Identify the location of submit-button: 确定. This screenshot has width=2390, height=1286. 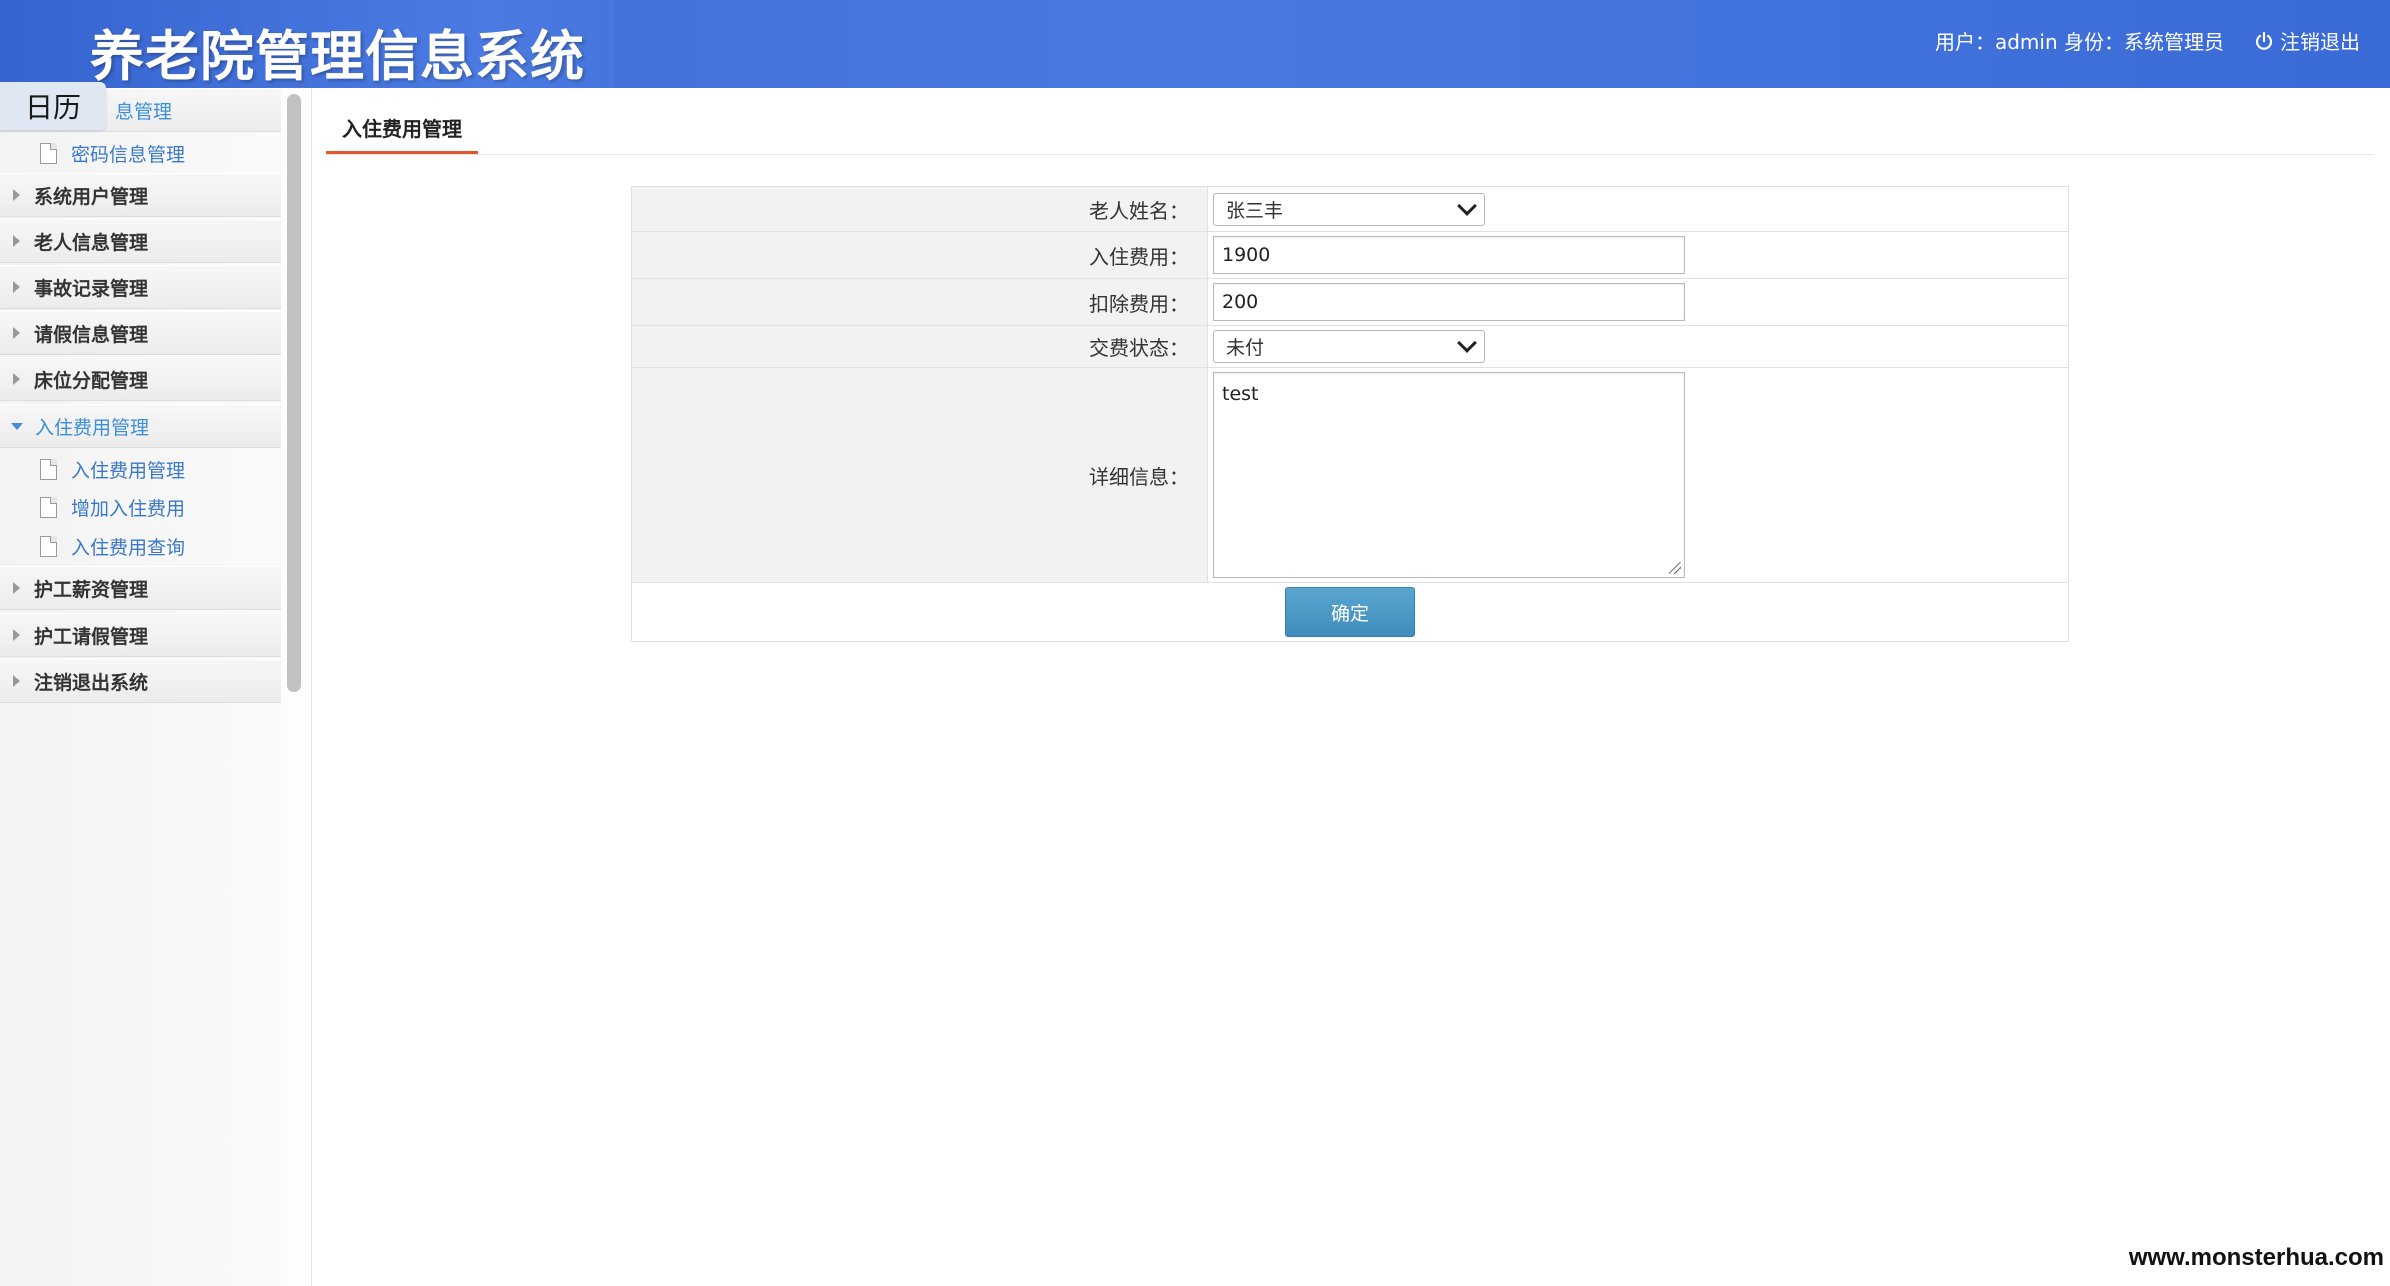
(1350, 612).